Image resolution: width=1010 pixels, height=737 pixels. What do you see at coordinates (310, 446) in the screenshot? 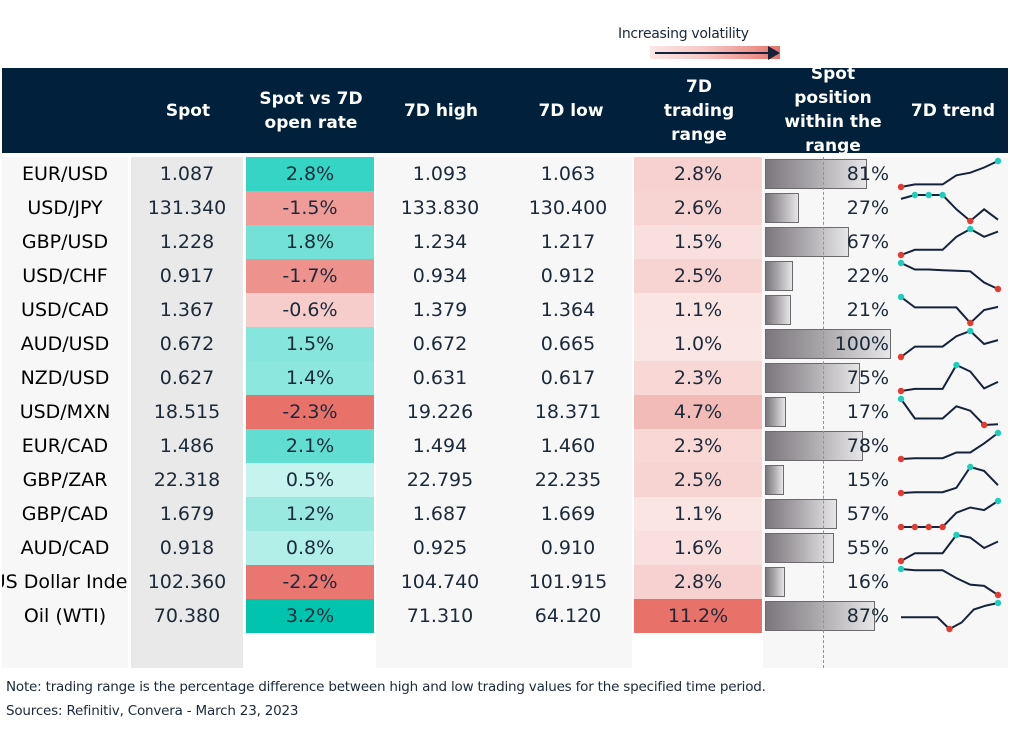
I see `spot-vs-open-value: 2.1%` at bounding box center [310, 446].